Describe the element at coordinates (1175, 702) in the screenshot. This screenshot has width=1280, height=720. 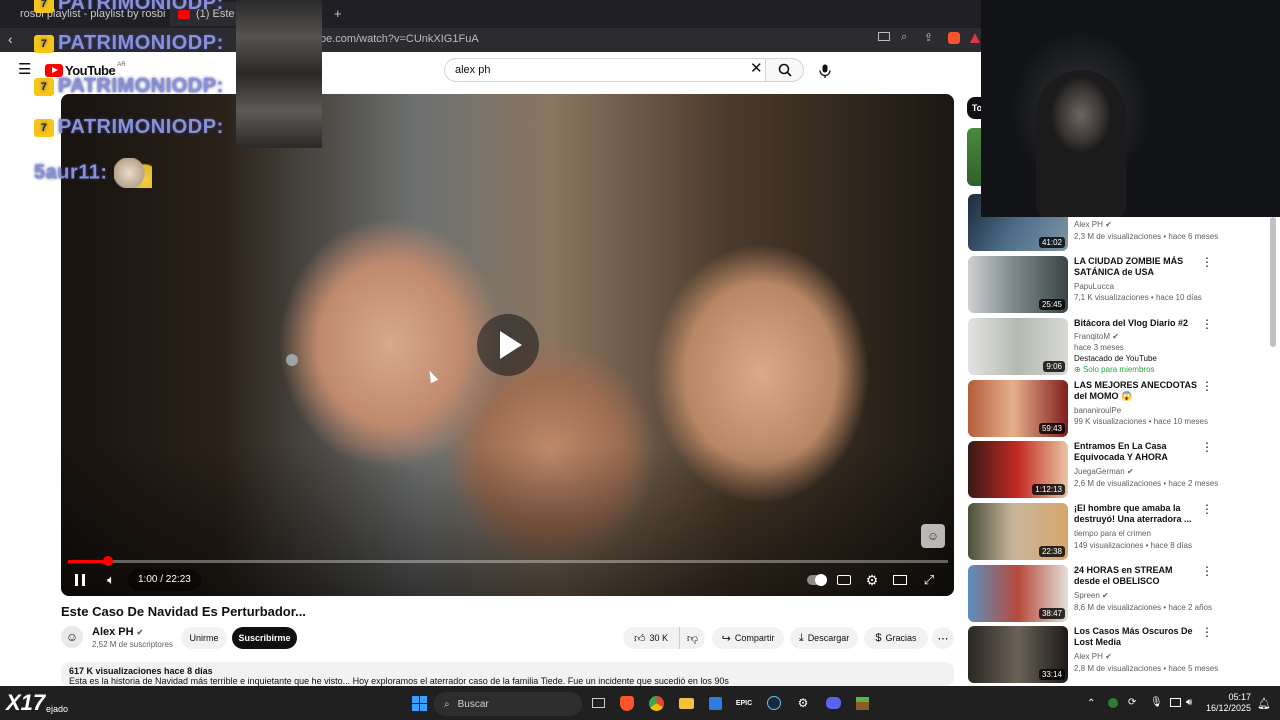
I see `network-icon` at that location.